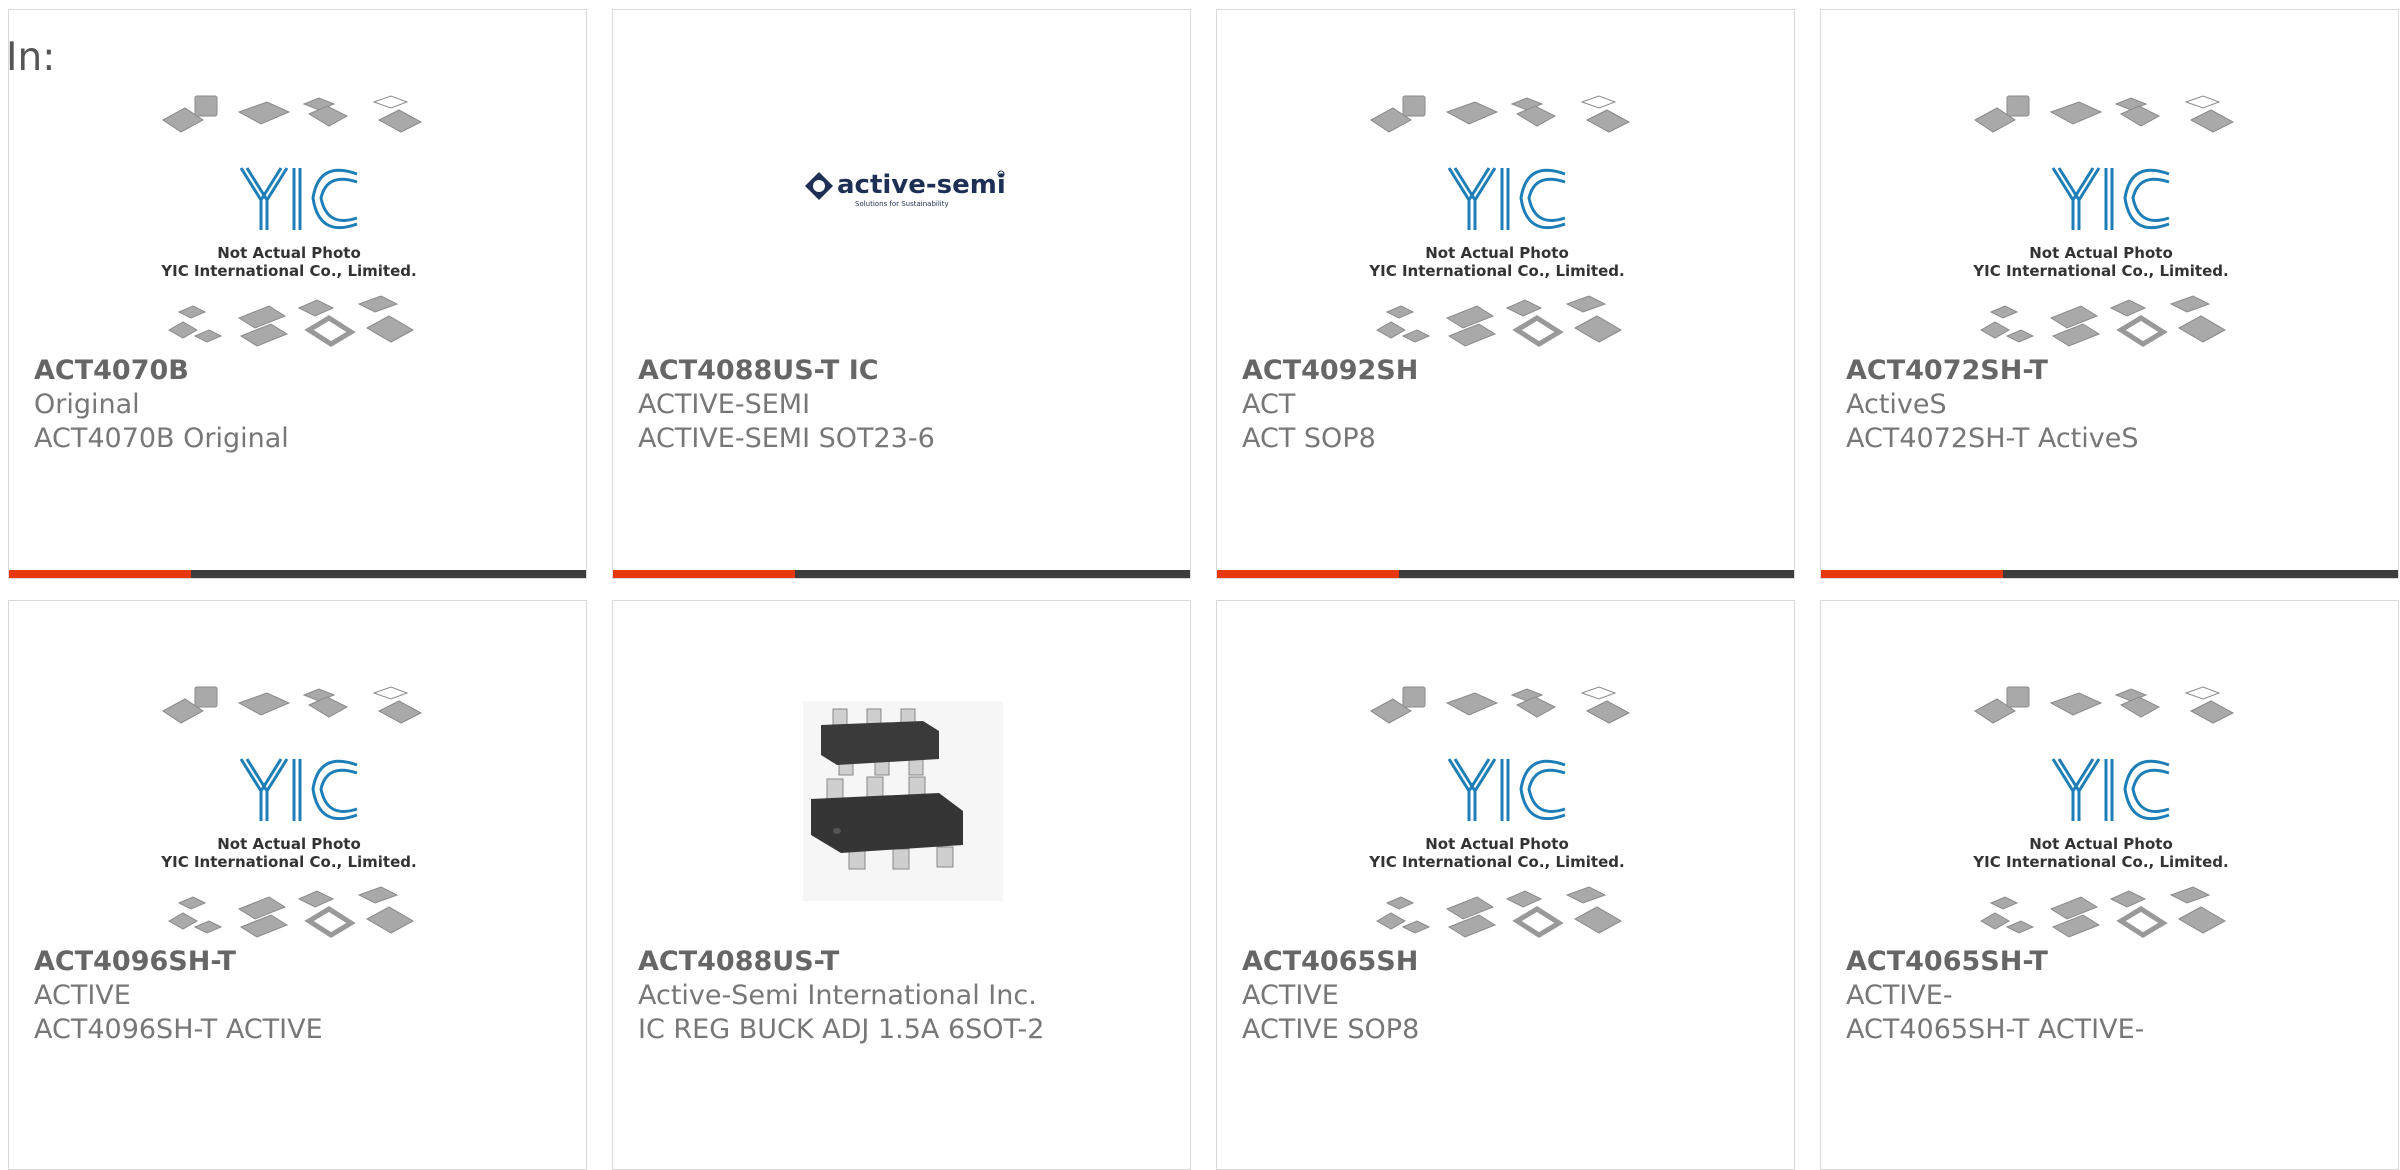  I want to click on brand-name: active-semi, so click(921, 185).